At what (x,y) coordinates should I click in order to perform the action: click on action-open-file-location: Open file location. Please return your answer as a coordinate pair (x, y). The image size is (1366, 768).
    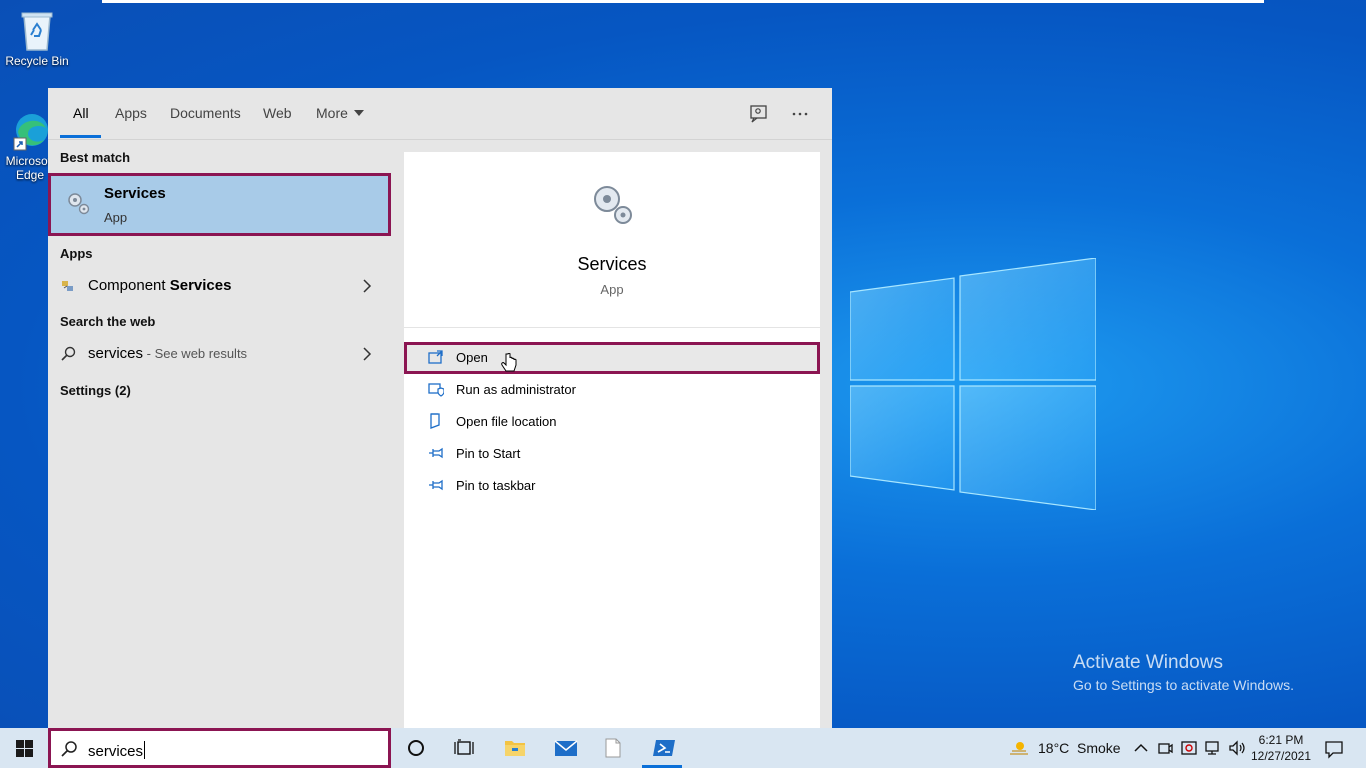
    Looking at the image, I should click on (612, 422).